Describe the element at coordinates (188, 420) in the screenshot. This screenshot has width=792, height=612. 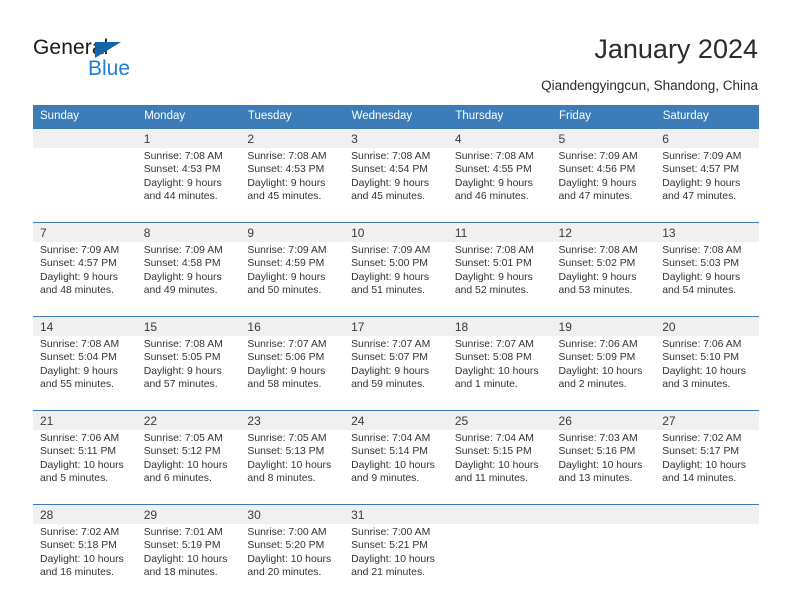
I see `day-number: 22` at that location.